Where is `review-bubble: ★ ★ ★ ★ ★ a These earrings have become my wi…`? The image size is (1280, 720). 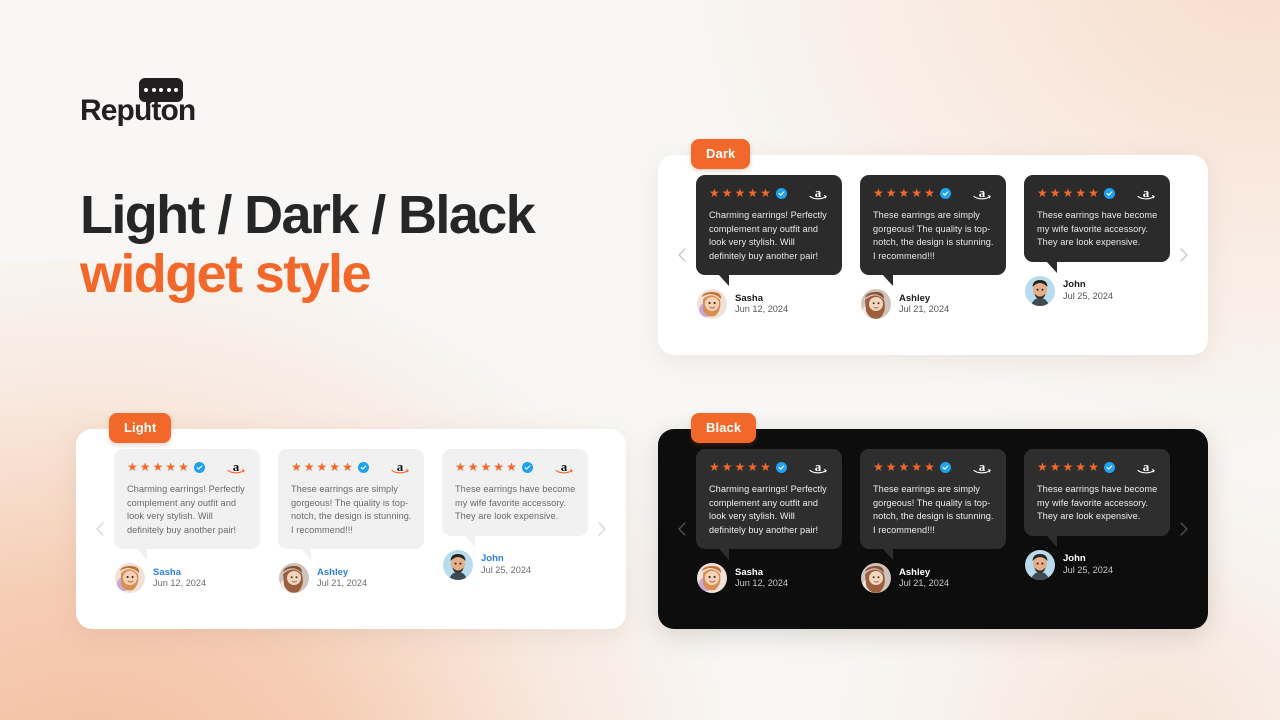
review-bubble: ★ ★ ★ ★ ★ a These earrings have become my wi… is located at coordinates (1097, 224).